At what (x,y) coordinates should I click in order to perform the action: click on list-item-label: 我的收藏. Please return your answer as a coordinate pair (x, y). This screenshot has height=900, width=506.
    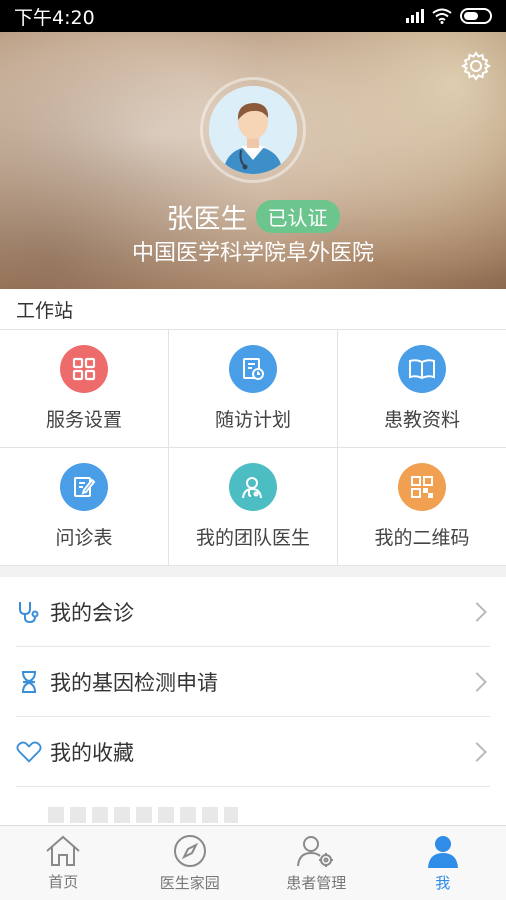
    Looking at the image, I should click on (92, 752).